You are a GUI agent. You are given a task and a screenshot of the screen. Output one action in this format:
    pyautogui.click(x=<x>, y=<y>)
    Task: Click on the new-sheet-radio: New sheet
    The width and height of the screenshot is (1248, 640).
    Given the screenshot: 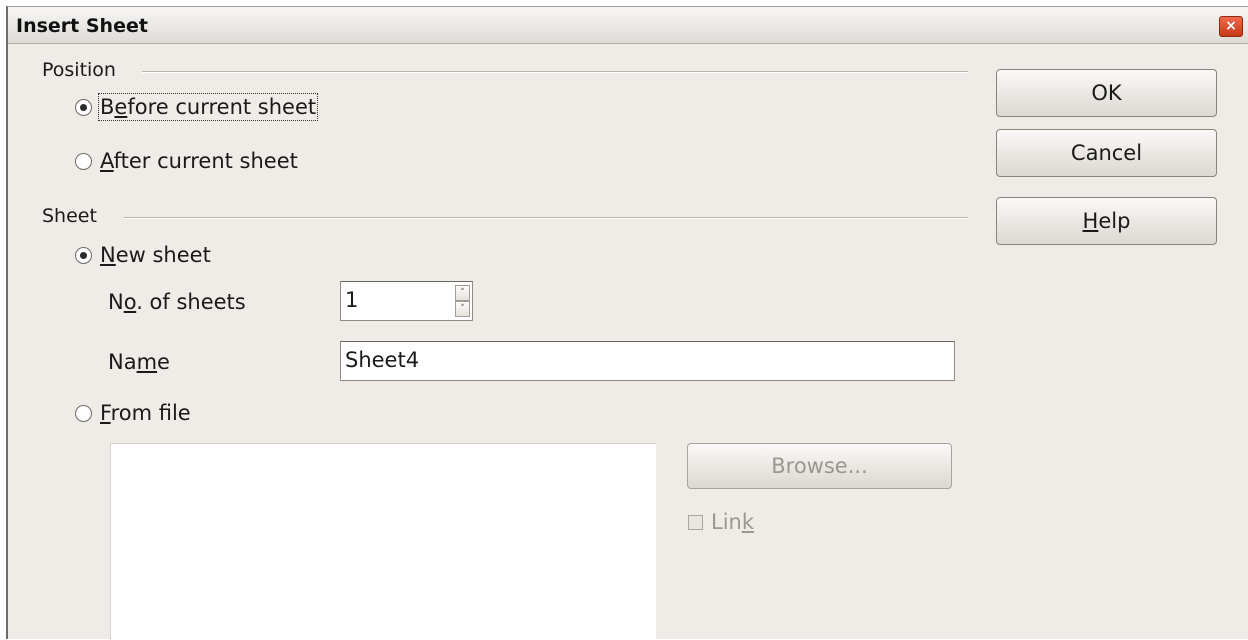 What is the action you would take?
    pyautogui.click(x=143, y=255)
    